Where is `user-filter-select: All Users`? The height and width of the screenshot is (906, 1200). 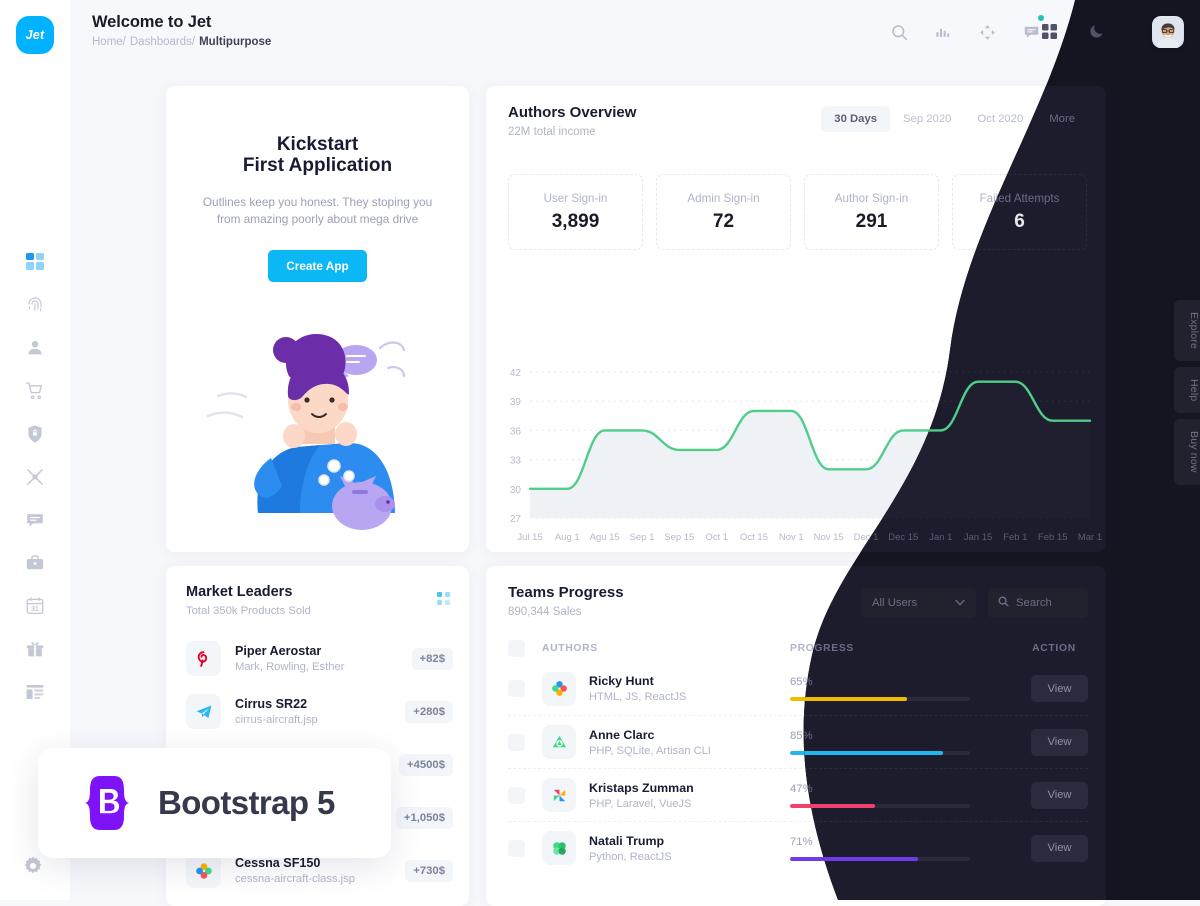 user-filter-select: All Users is located at coordinates (918, 603).